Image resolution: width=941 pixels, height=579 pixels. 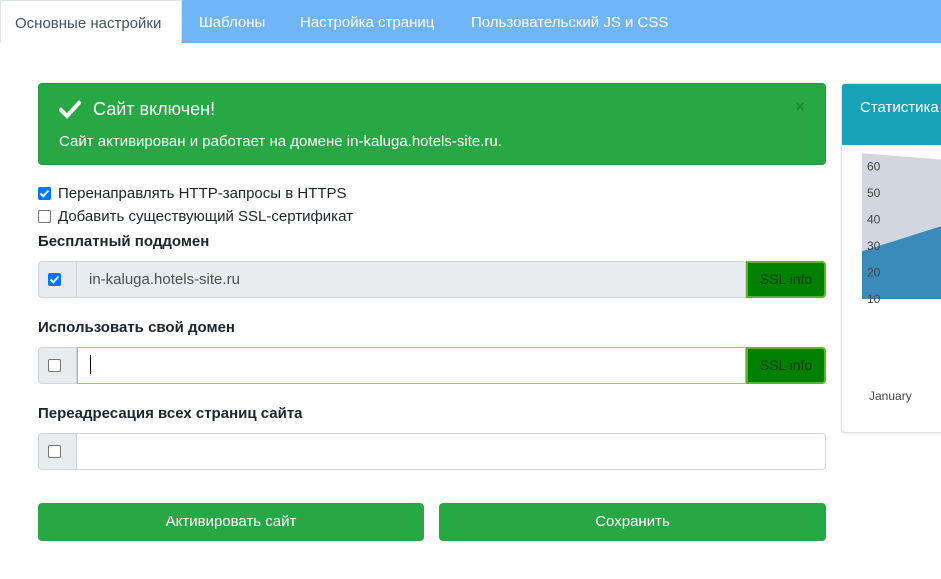 What do you see at coordinates (205, 216) in the screenshot?
I see `ssl-certificate-label: Добавить существующий SSL-сертификат` at bounding box center [205, 216].